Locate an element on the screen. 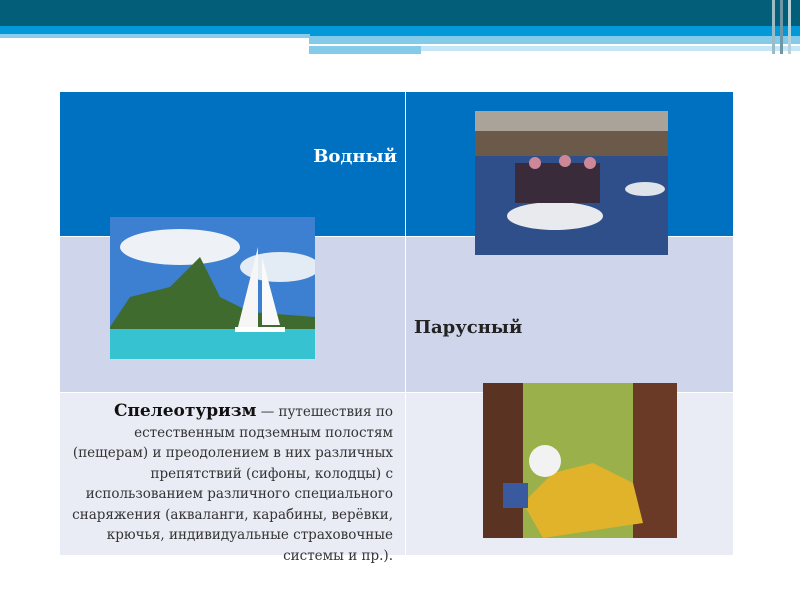  desc-line: (пещерам) и преодолением в них различных is located at coordinates (232, 453).